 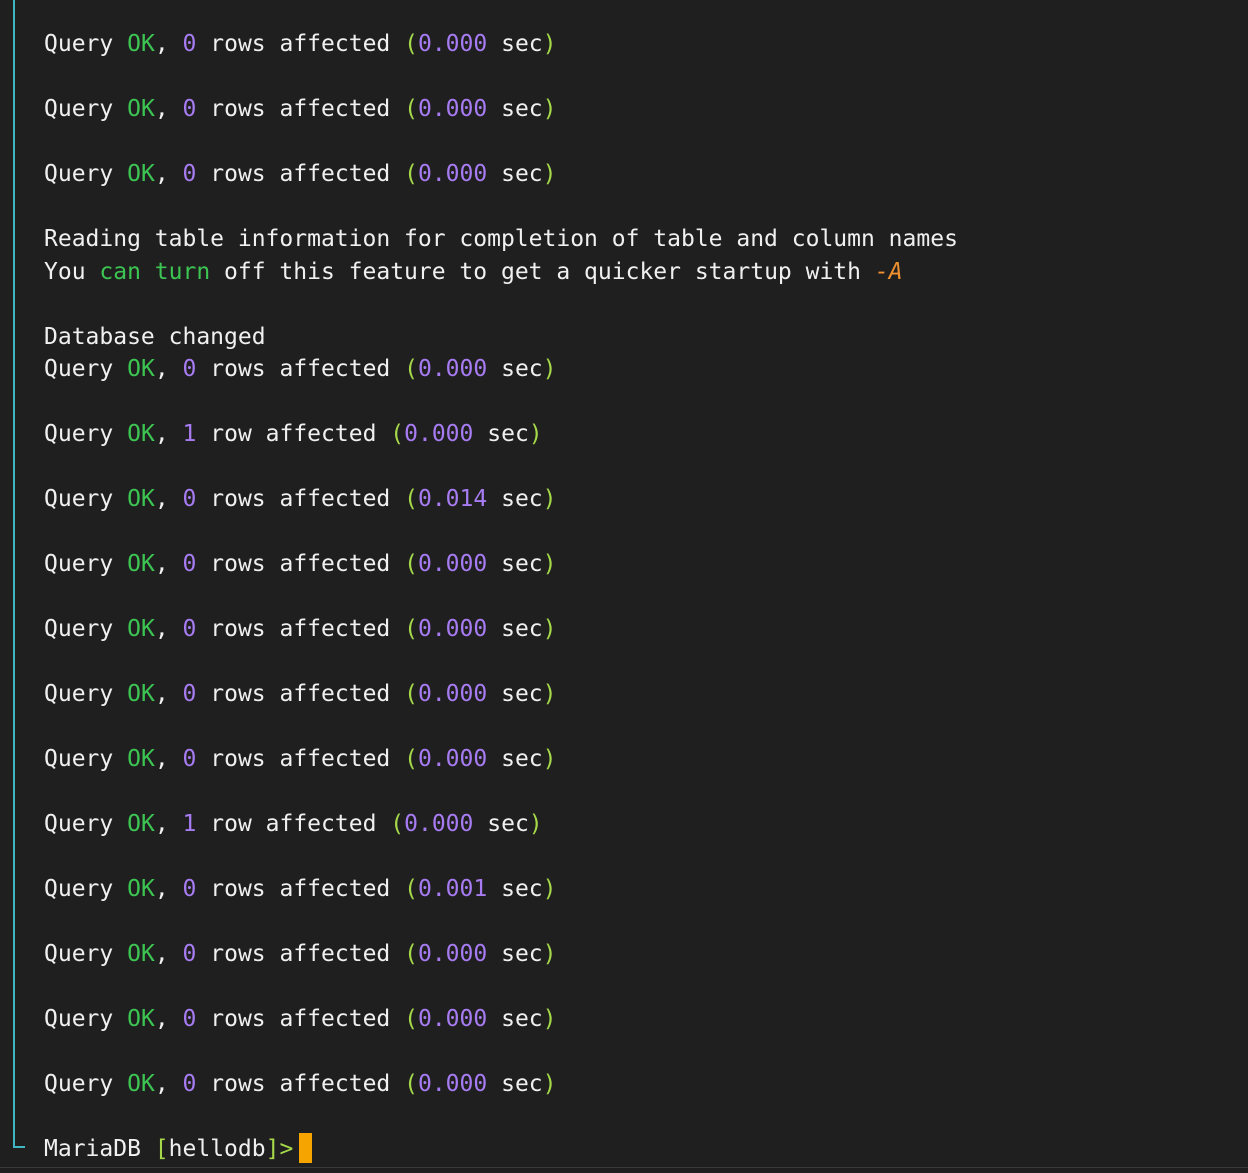 I want to click on prompt-database: hellodb, so click(x=217, y=1149).